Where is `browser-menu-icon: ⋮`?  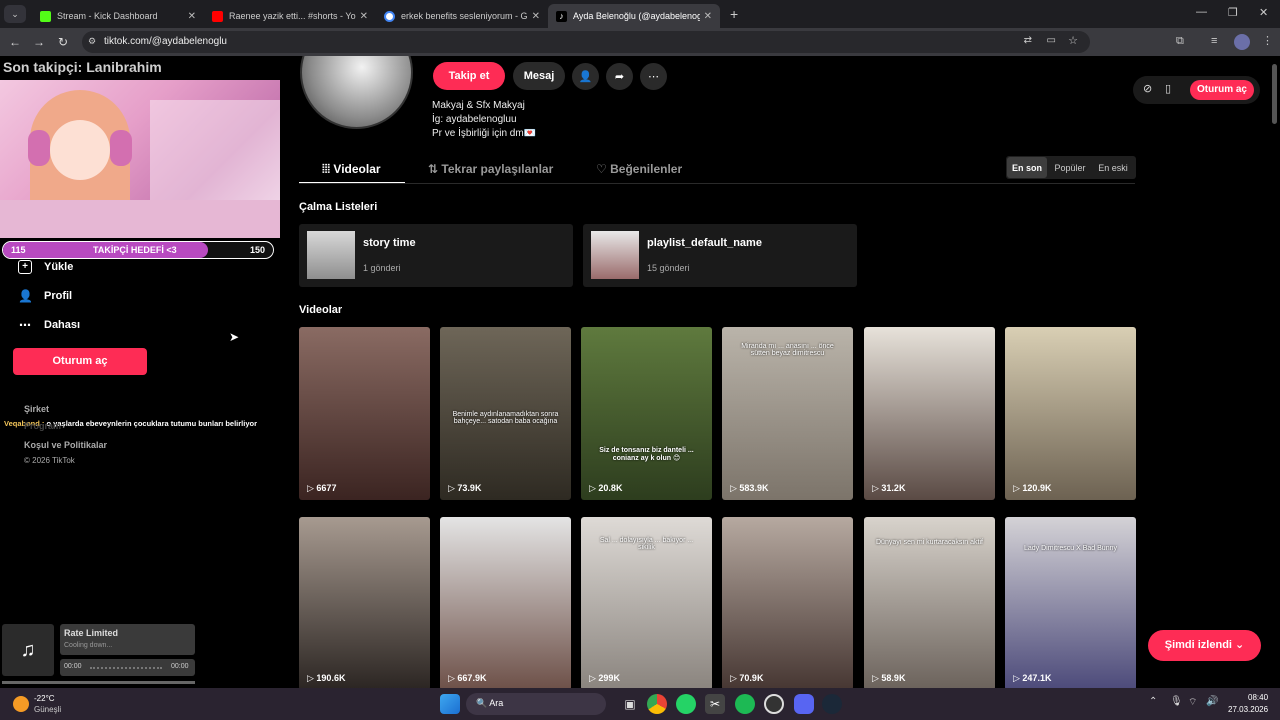 browser-menu-icon: ⋮ is located at coordinates (1267, 40).